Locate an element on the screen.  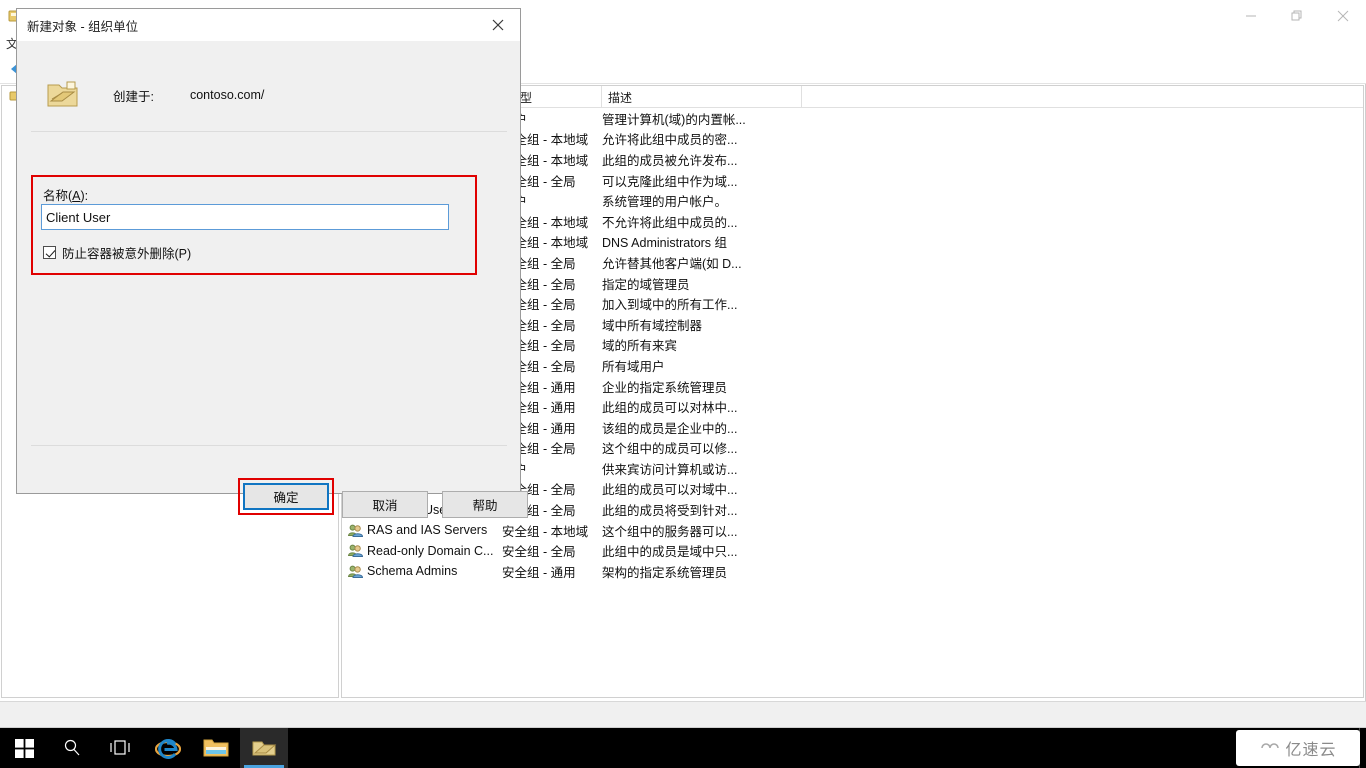
row-description-cell: 指定的域管理员 is located at coordinates (646, 284).